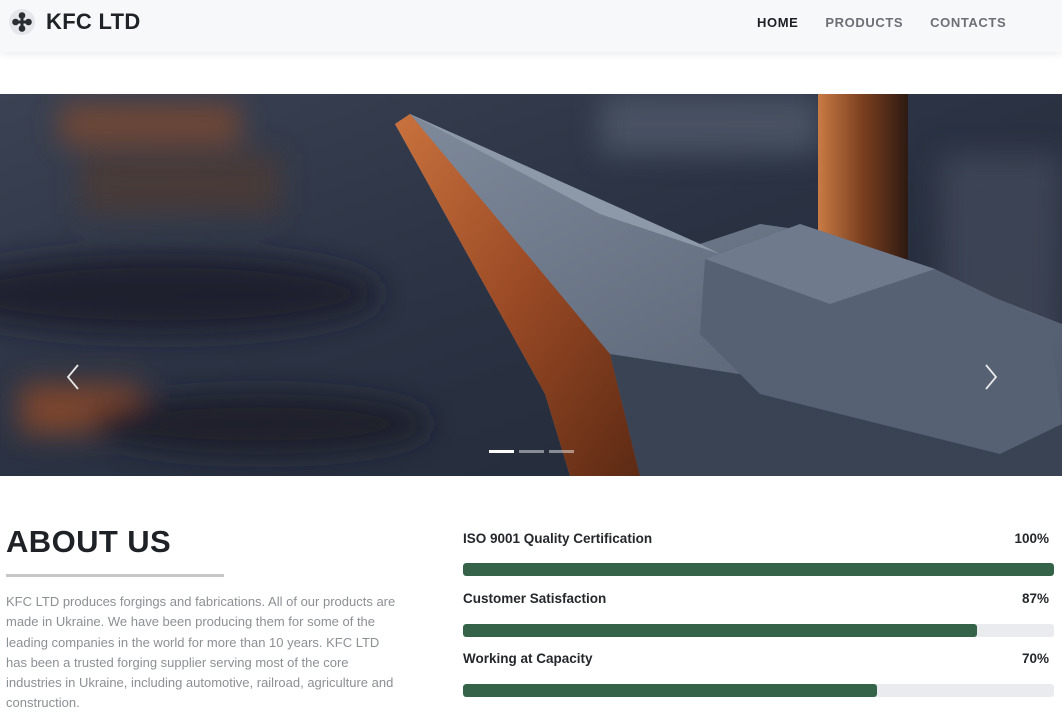 This screenshot has height=715, width=1062. I want to click on brand-name: KFC LTD, so click(93, 21).